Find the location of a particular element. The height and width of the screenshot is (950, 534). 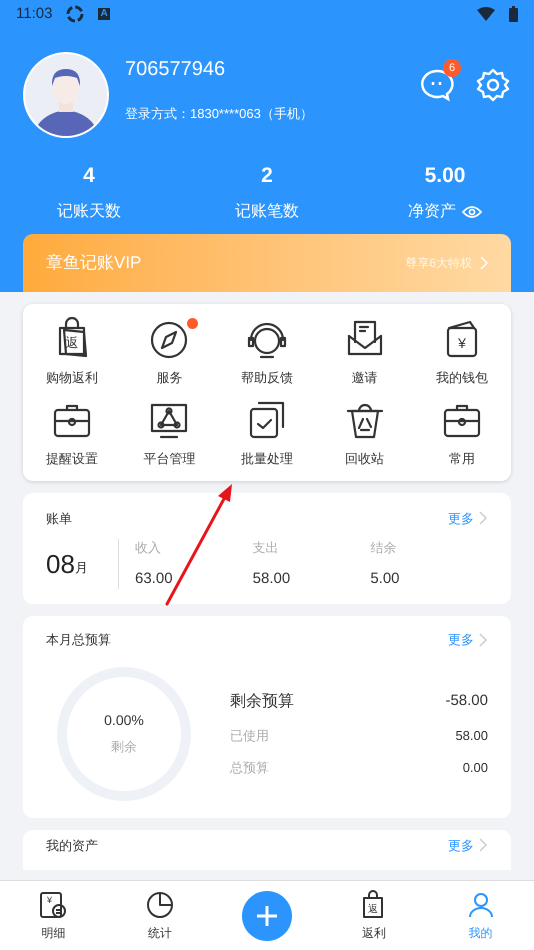

feature-item: 批量处理 is located at coordinates (267, 432).